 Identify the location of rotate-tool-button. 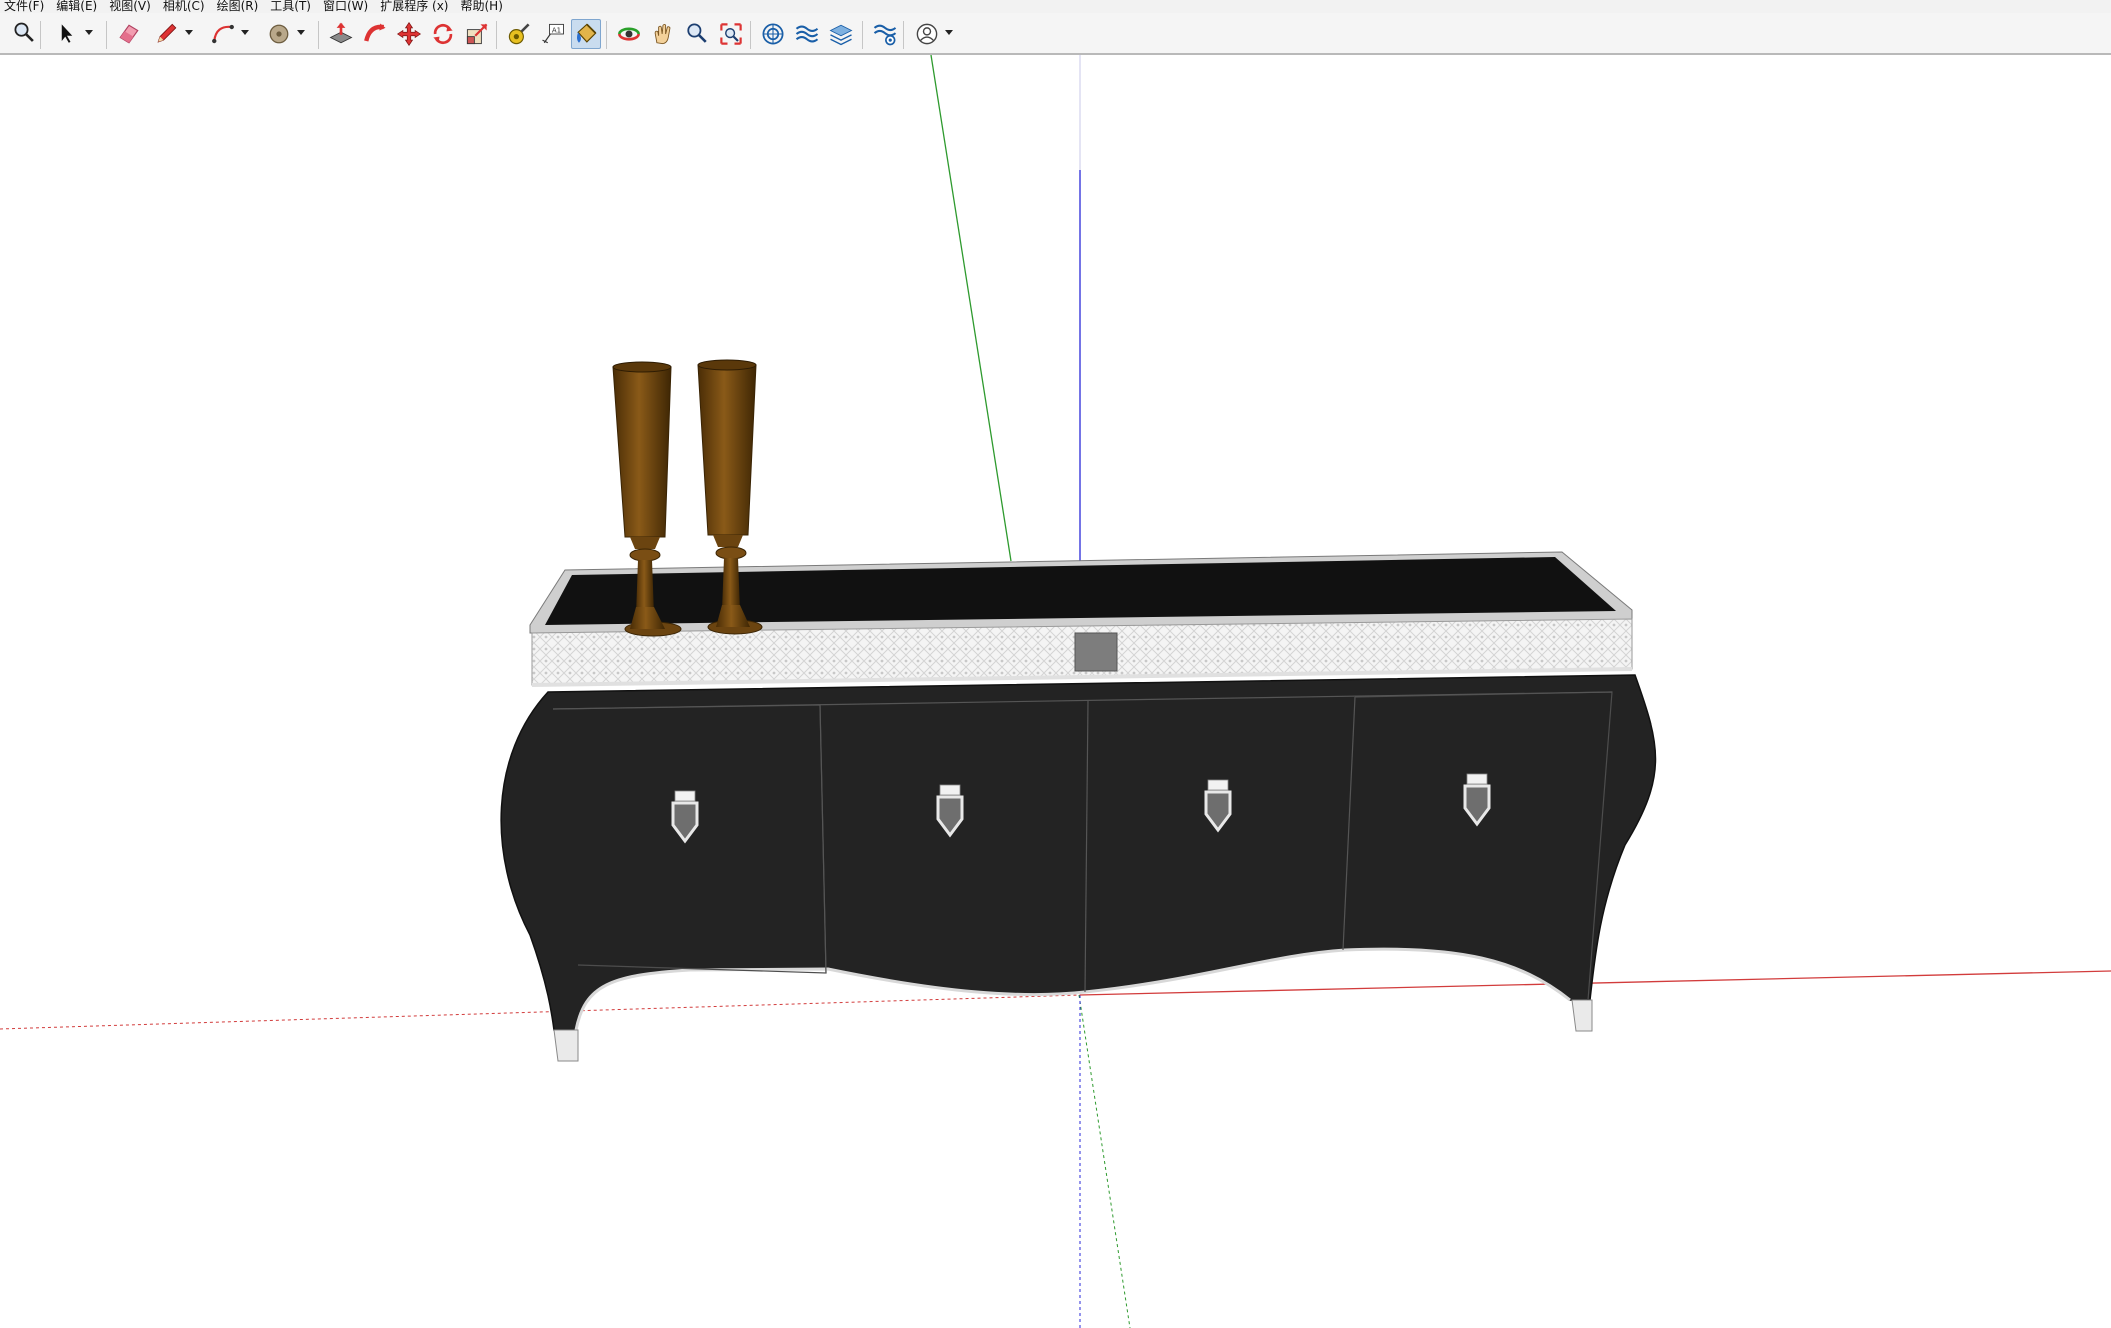
(443, 34).